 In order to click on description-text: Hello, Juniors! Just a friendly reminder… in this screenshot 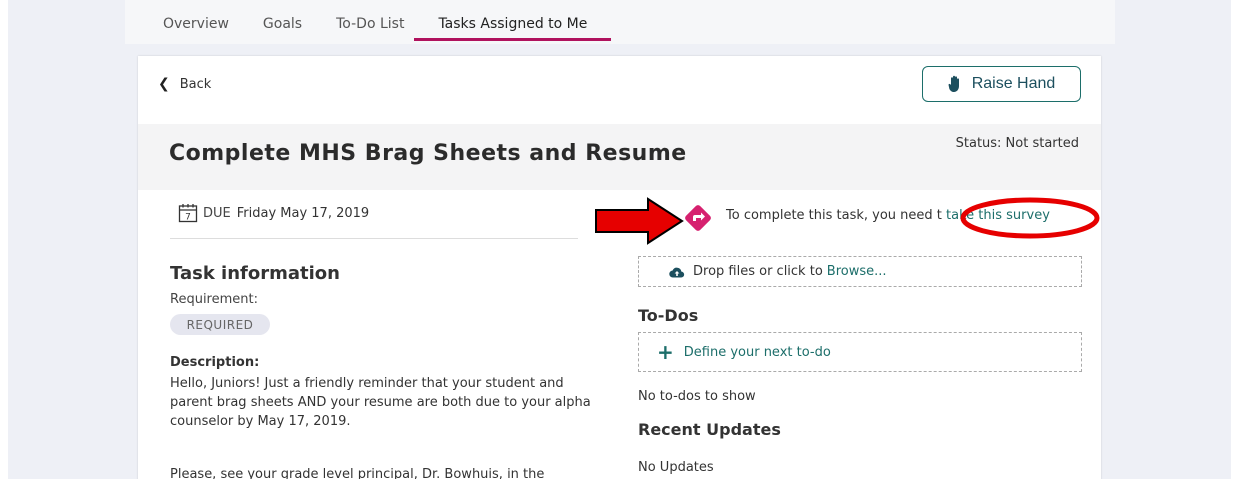, I will do `click(380, 402)`.